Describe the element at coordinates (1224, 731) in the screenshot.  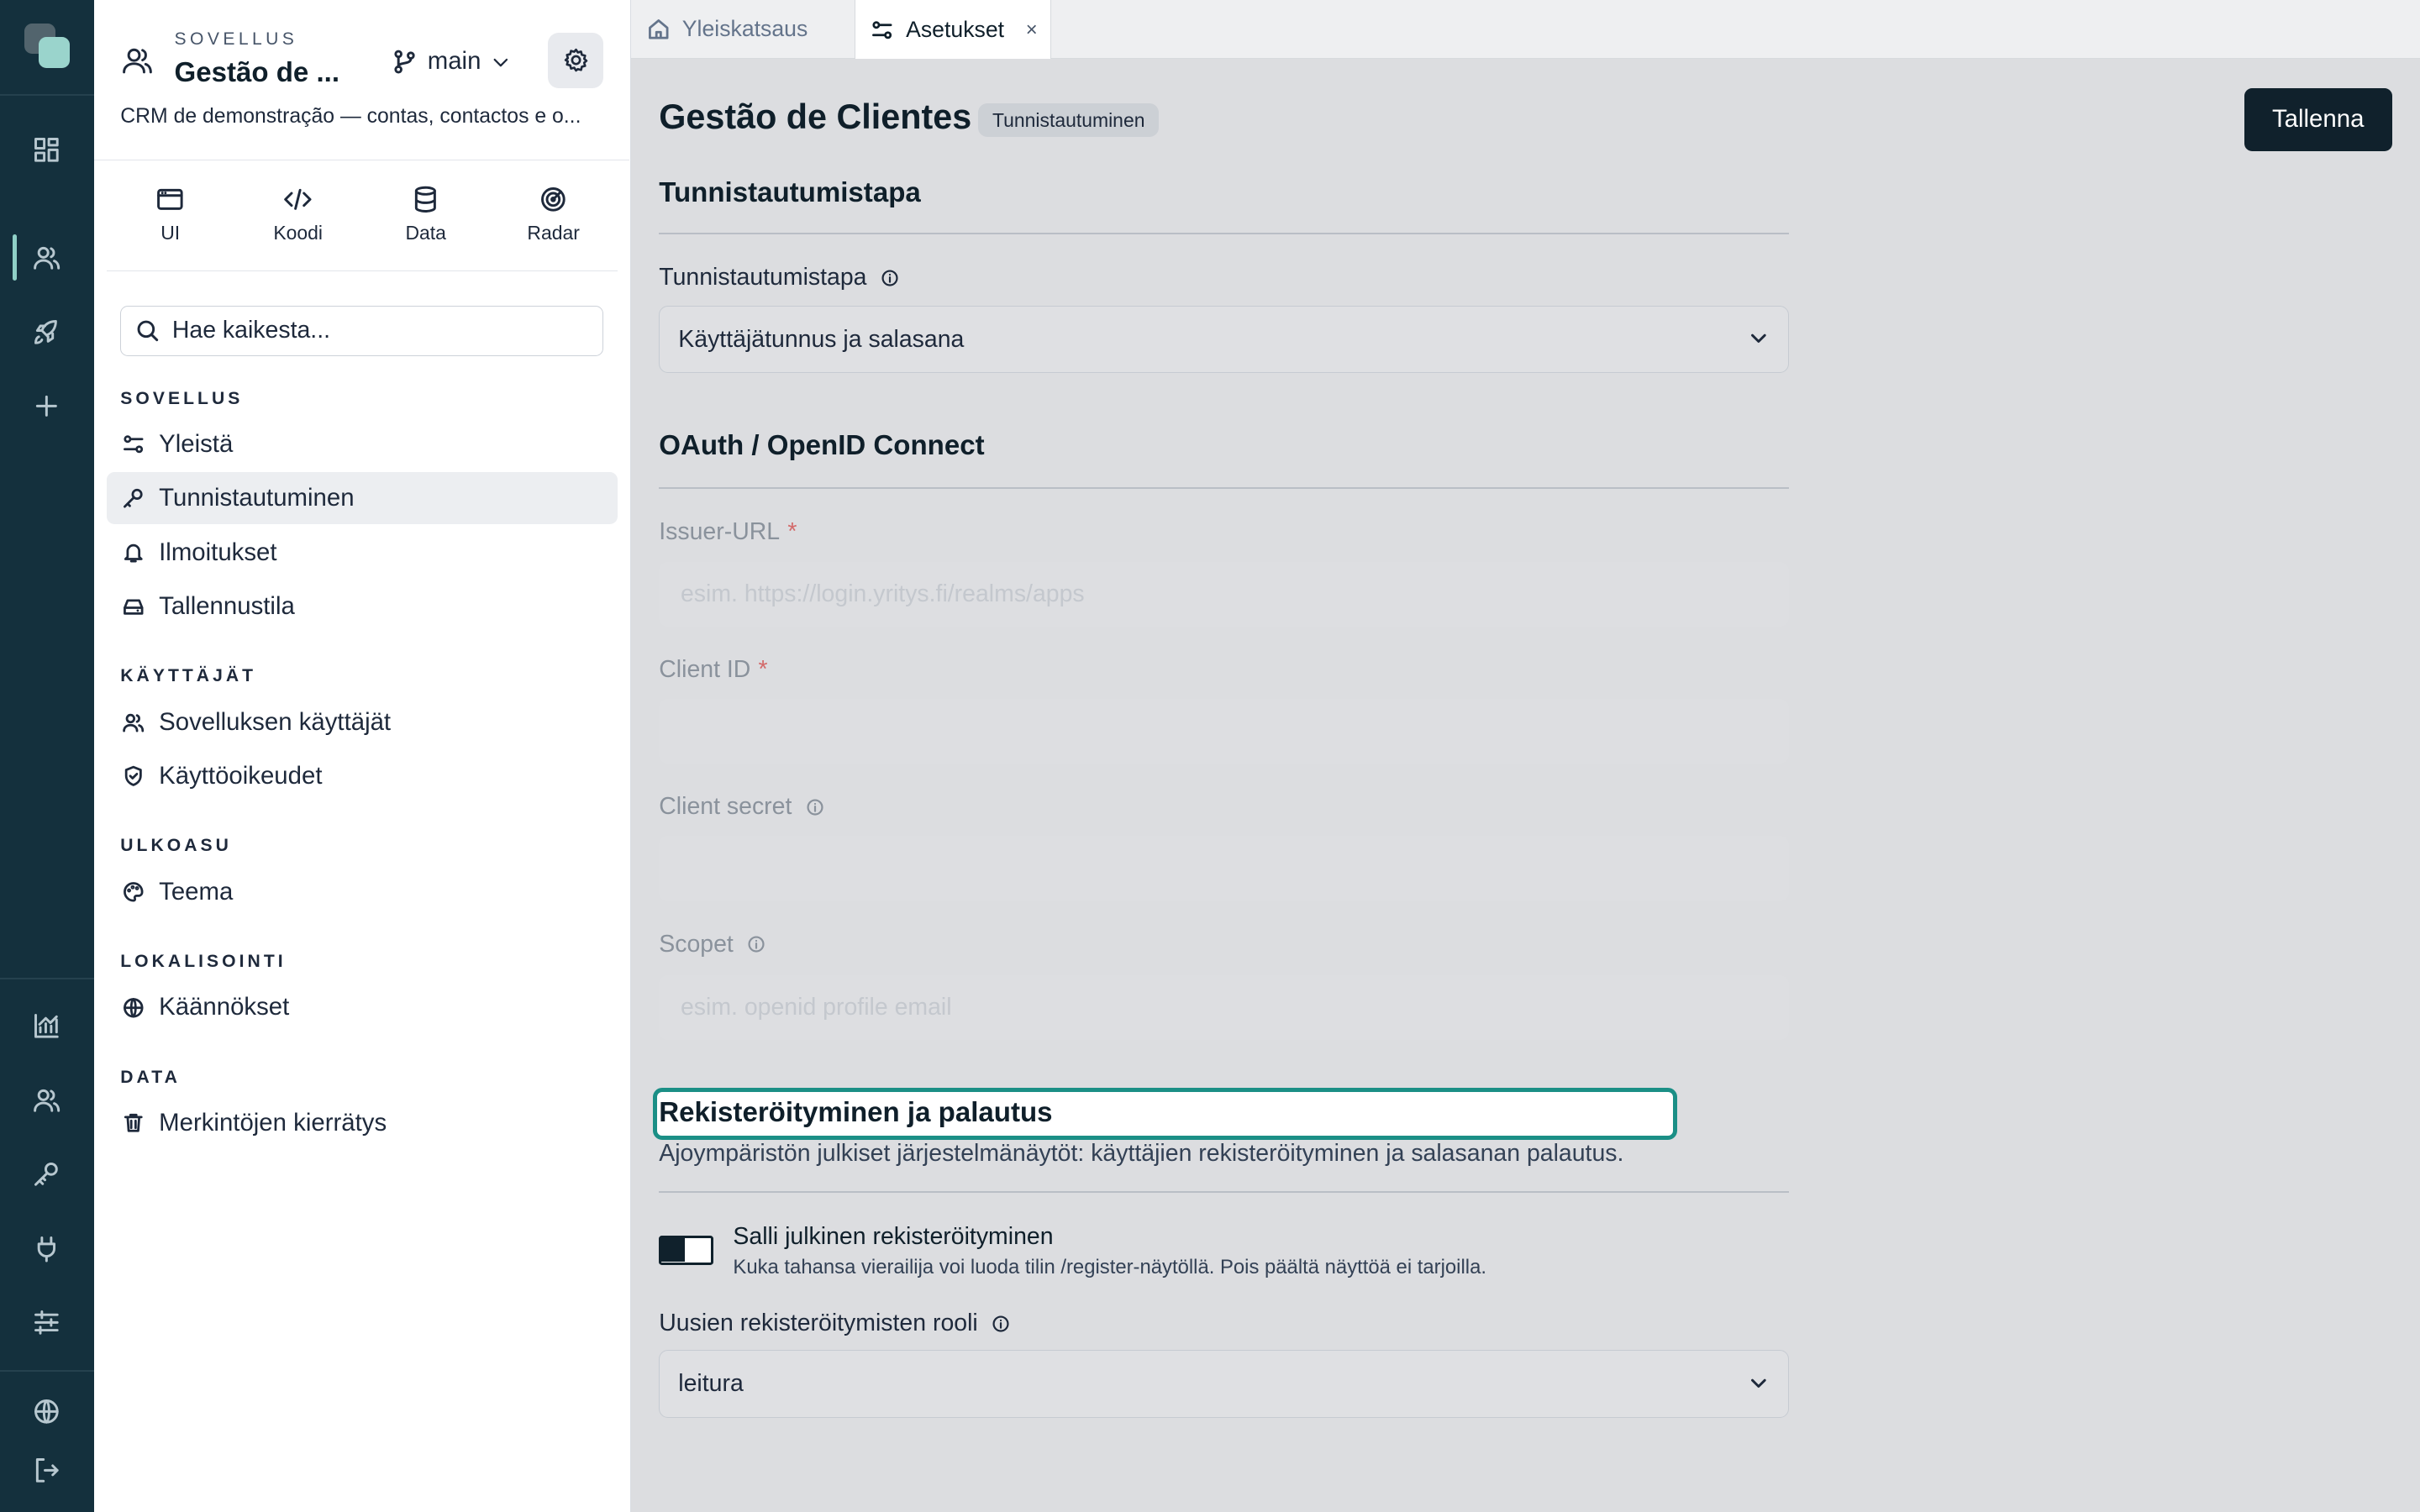
I see `client-id-field` at that location.